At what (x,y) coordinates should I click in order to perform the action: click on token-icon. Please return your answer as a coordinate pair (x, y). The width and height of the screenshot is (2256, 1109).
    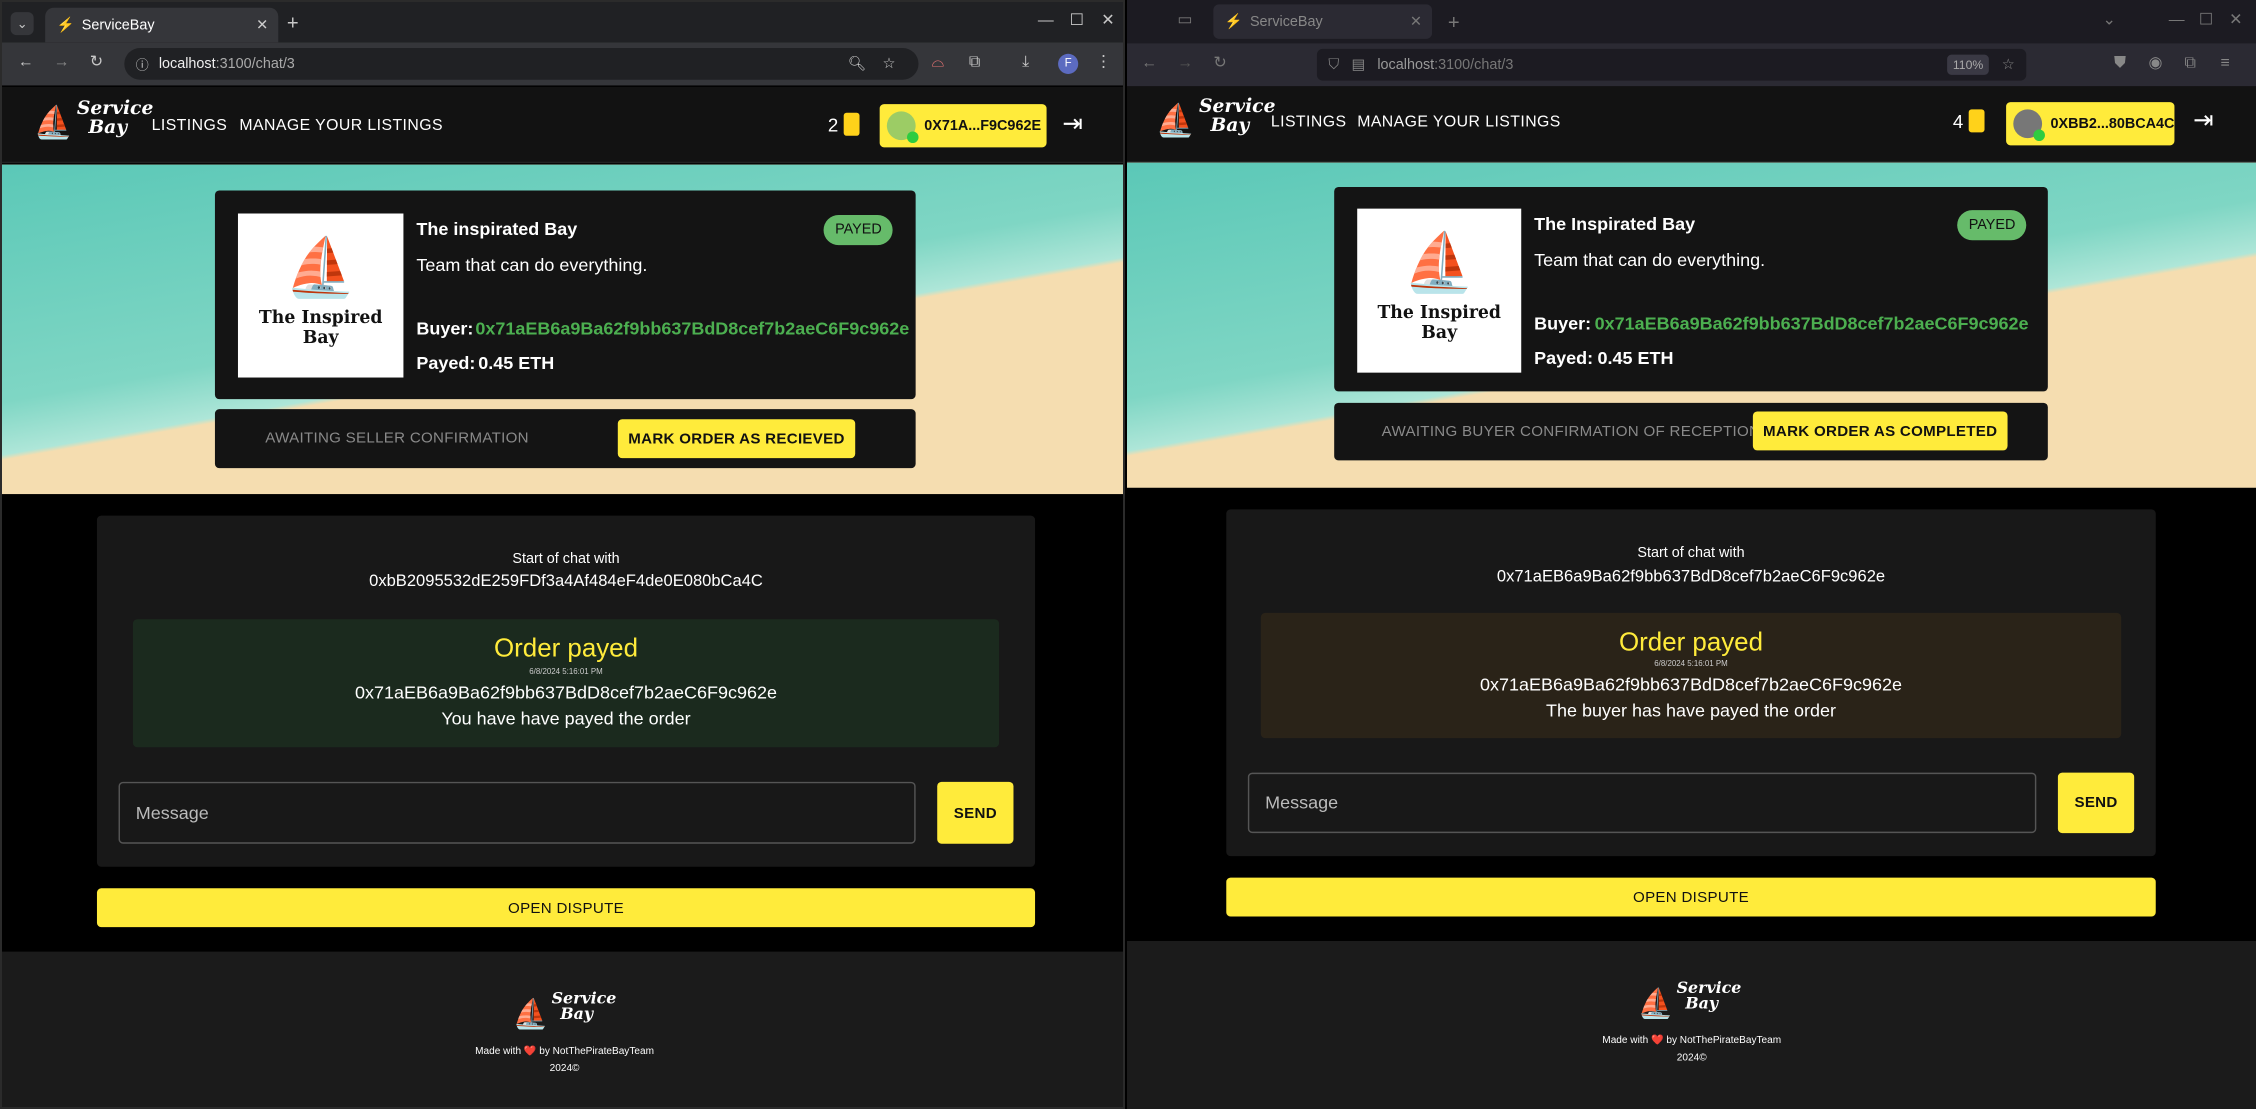
    Looking at the image, I should click on (851, 124).